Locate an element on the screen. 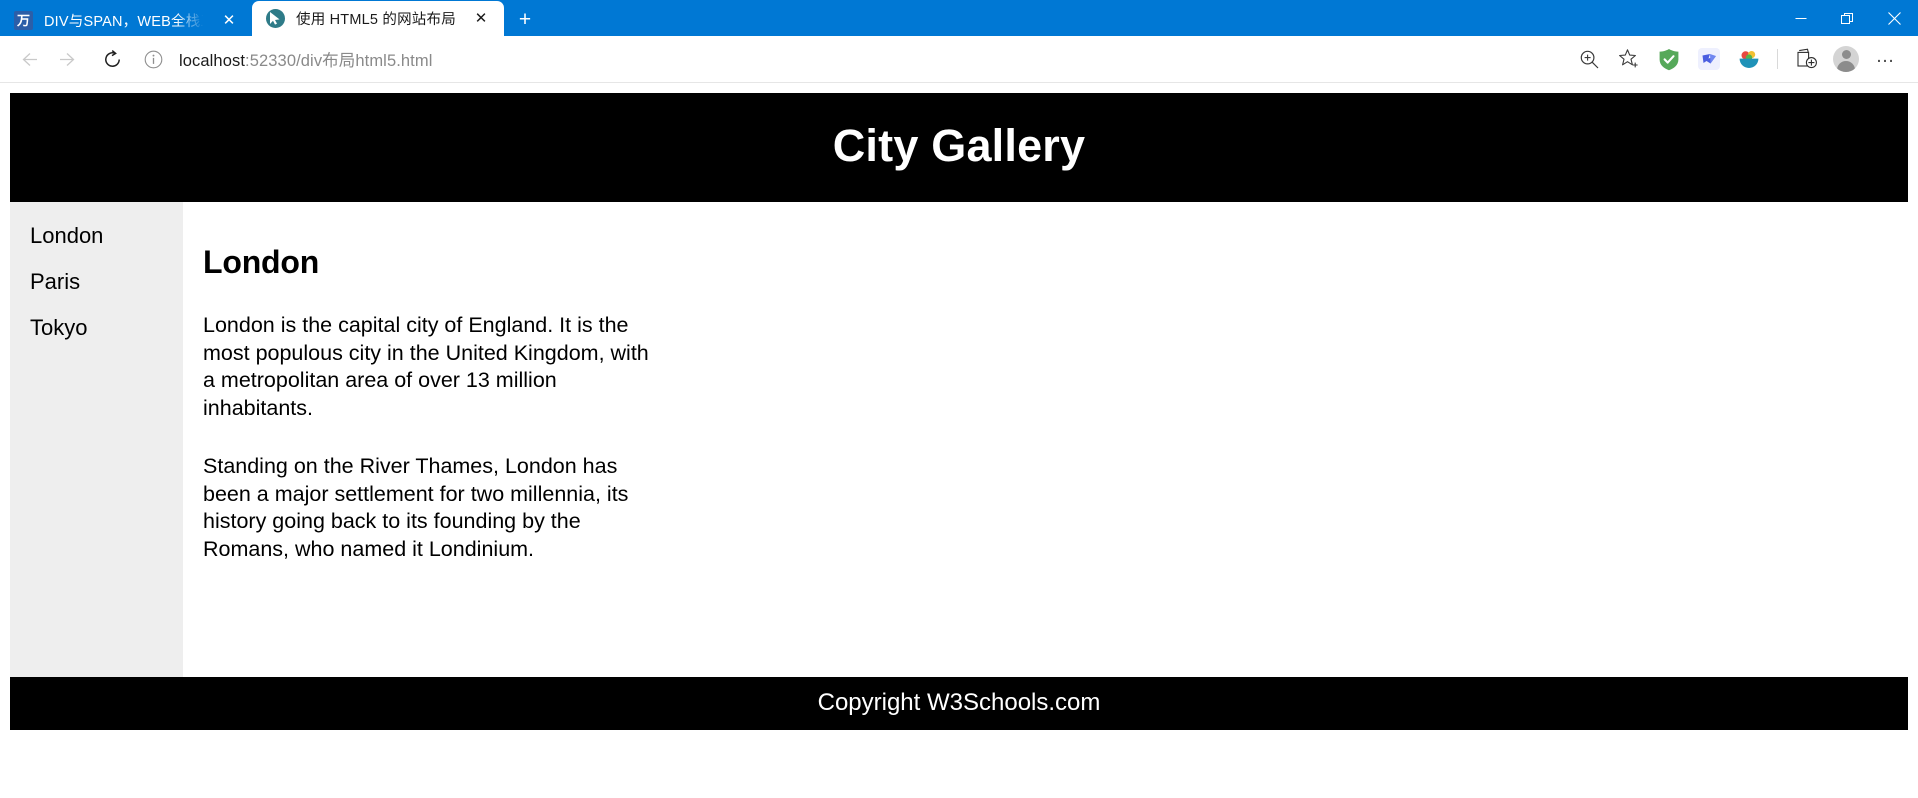  live-server-cursor-icon is located at coordinates (275, 18).